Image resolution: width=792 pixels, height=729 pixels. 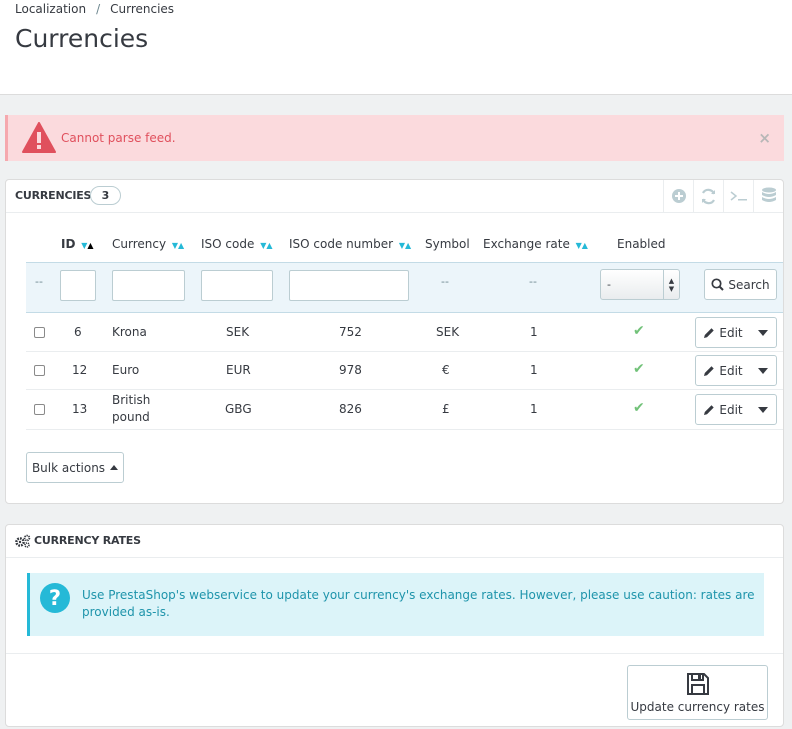 I want to click on error-alert: Cannot parse feed. ×, so click(x=394, y=138).